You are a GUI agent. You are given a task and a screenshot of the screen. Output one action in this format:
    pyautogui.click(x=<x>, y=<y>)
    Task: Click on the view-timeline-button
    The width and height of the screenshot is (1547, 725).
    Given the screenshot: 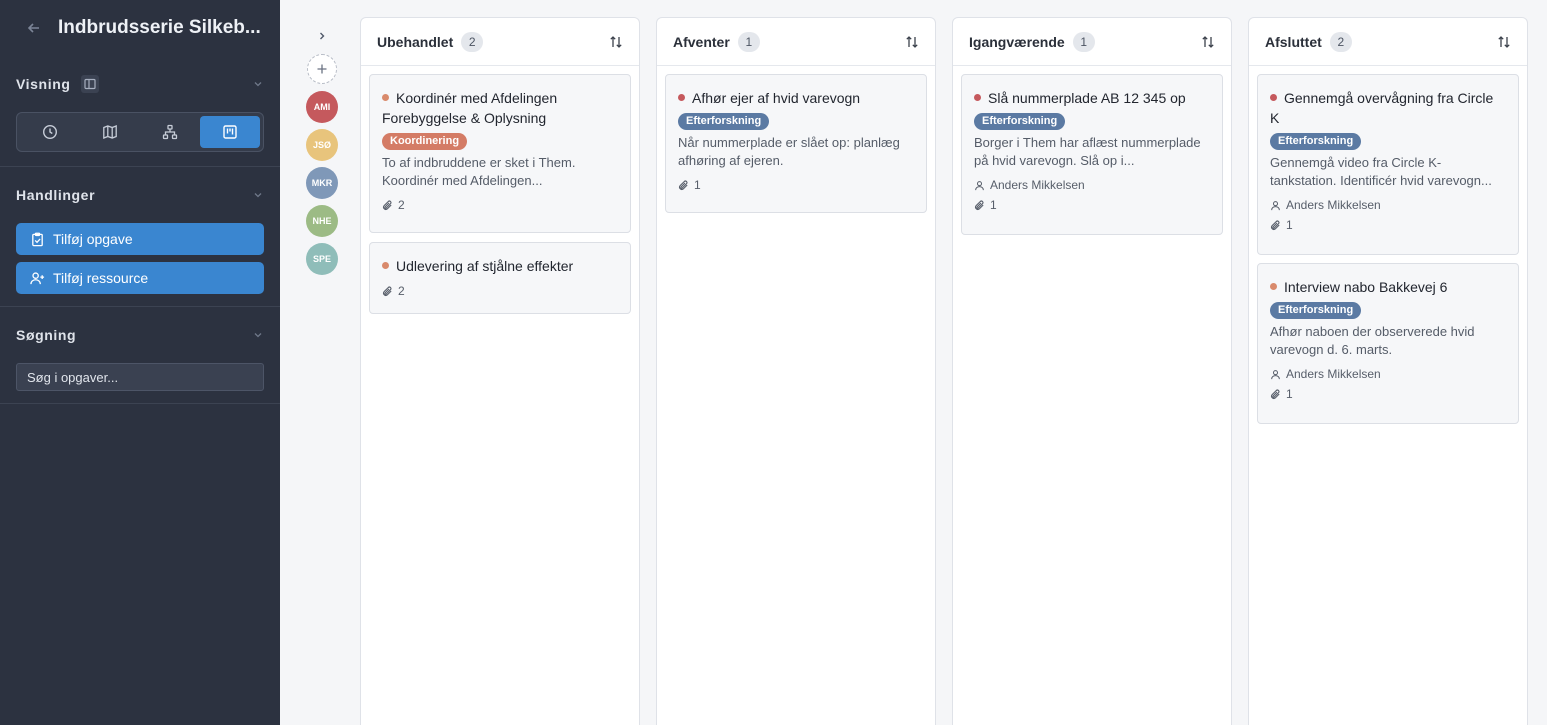 What is the action you would take?
    pyautogui.click(x=50, y=132)
    